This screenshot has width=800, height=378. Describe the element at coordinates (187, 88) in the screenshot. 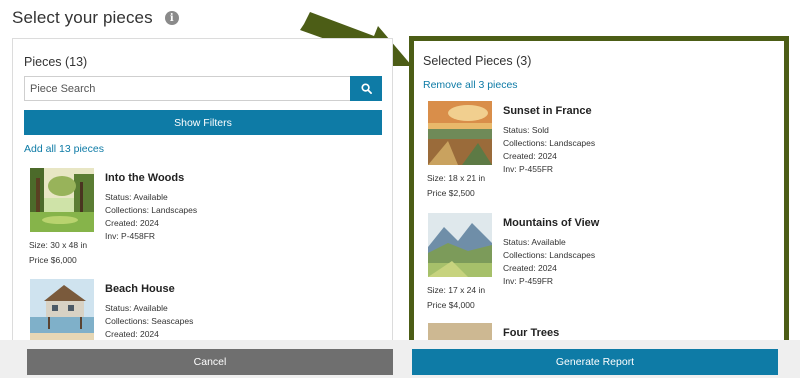

I see `piece-search-input` at that location.